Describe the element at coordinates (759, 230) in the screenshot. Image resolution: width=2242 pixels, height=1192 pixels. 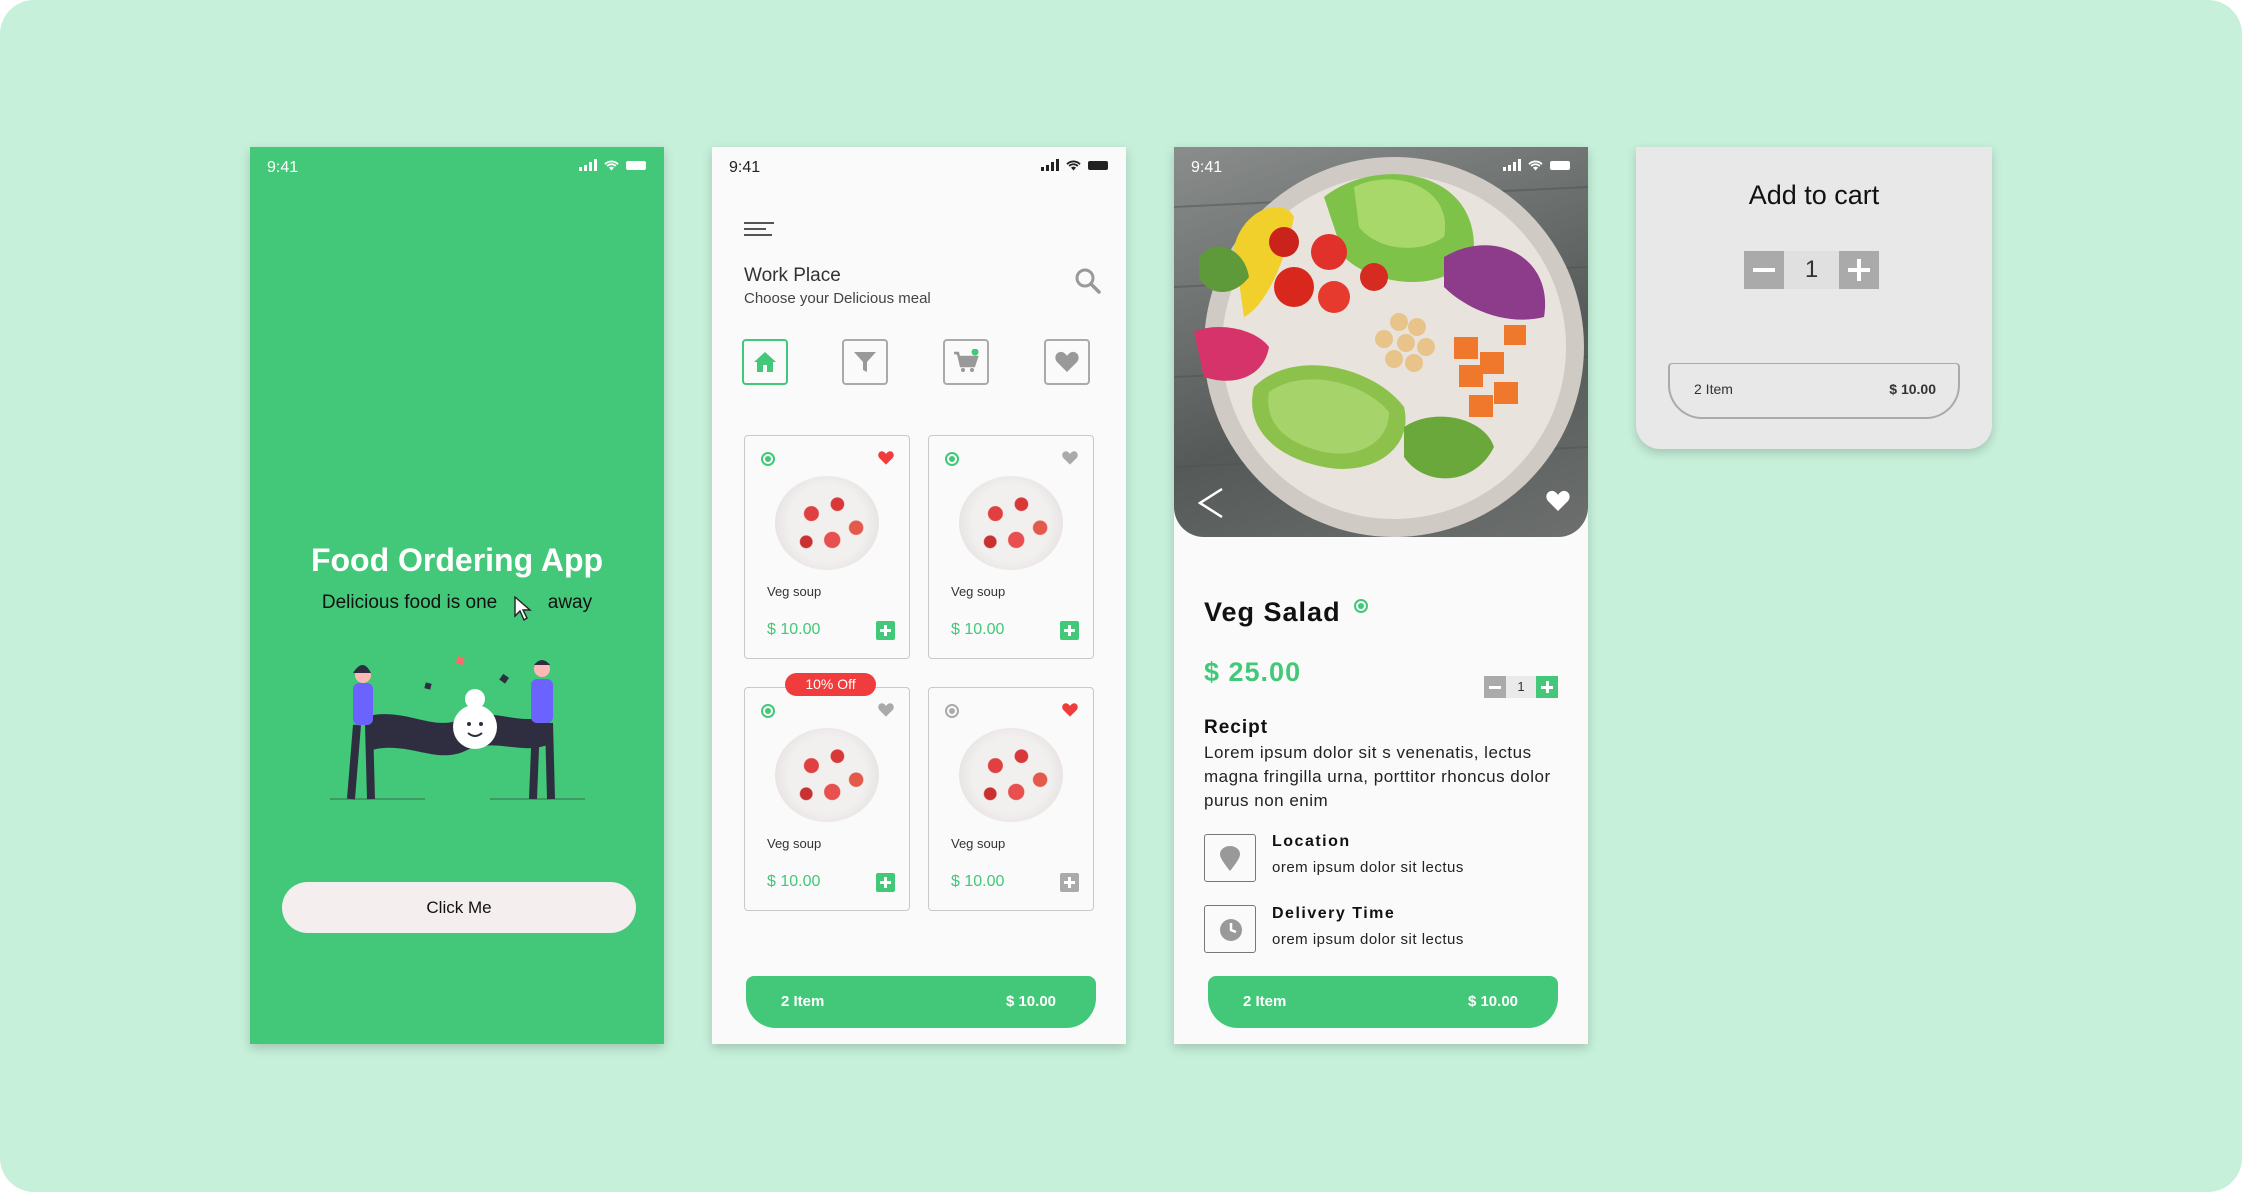
I see `hamburger-menu-icon` at that location.